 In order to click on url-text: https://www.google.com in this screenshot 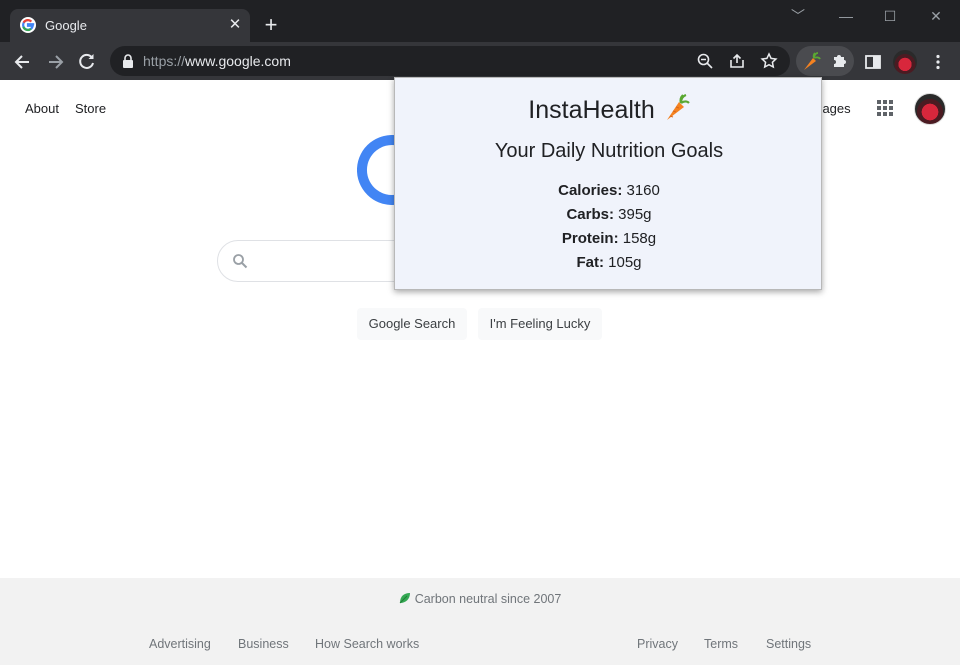, I will do `click(217, 61)`.